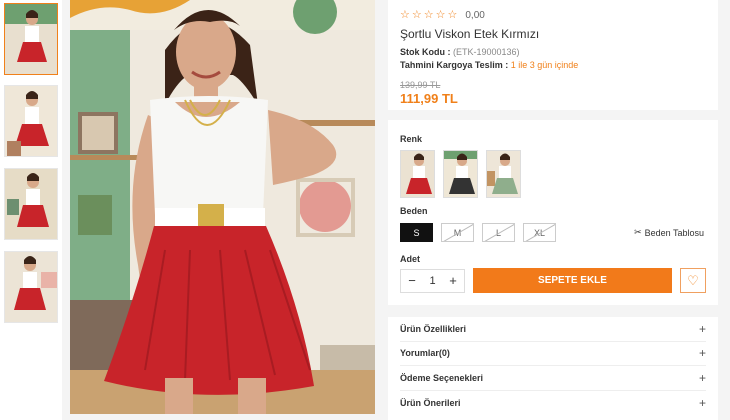 This screenshot has width=730, height=420. I want to click on size-table-label: Beden Tablosu, so click(674, 232).